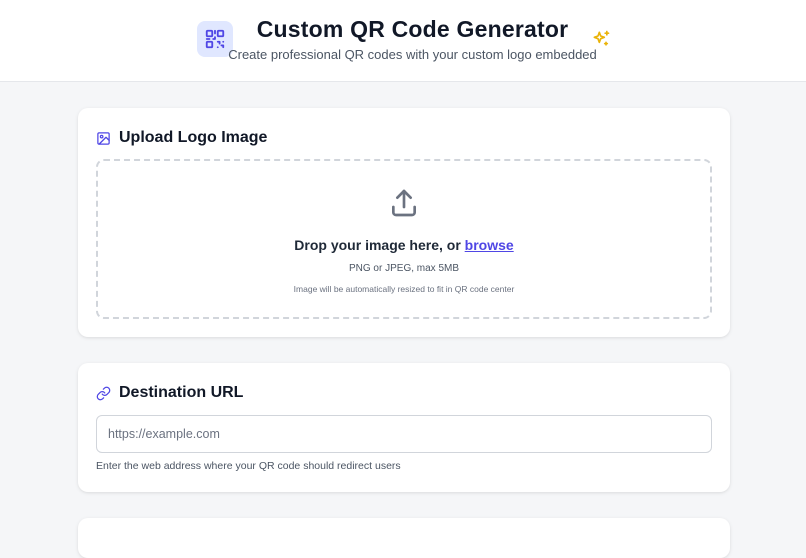 This screenshot has height=558, width=806. I want to click on link-icon, so click(103, 393).